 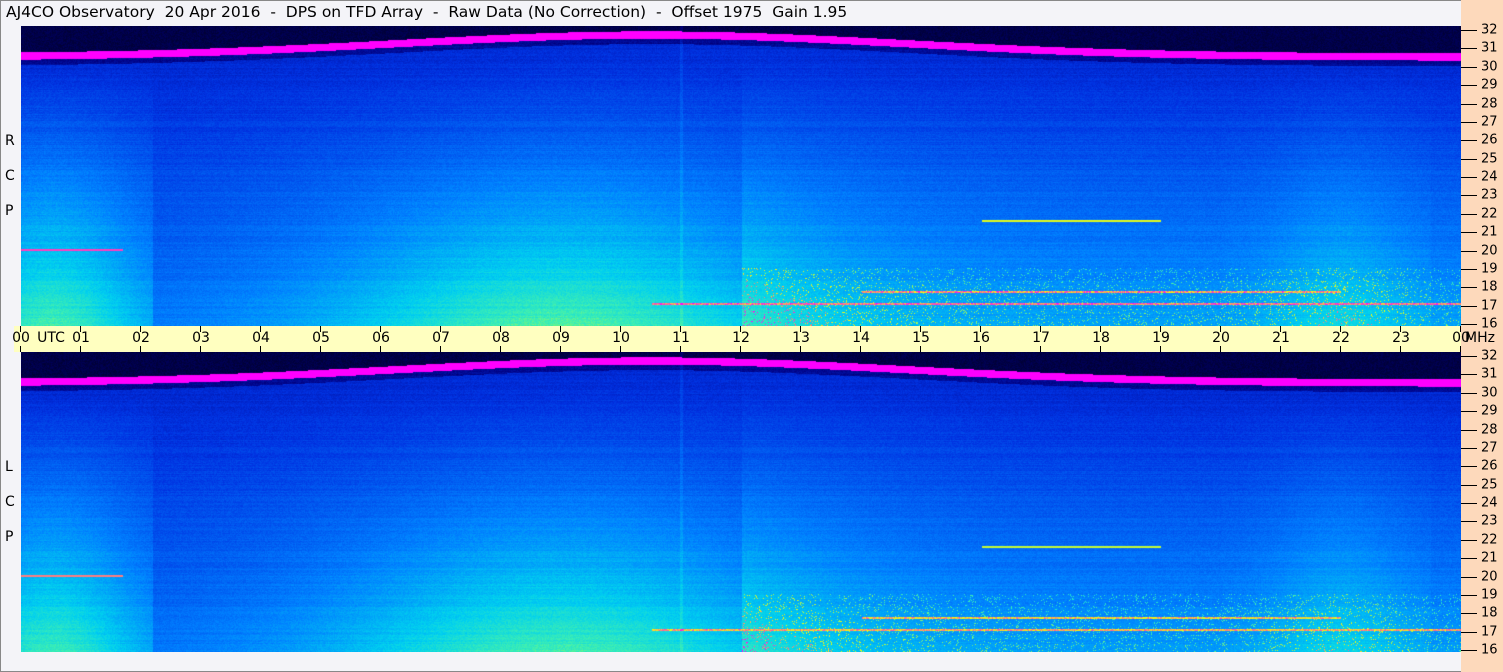 I want to click on freq-tick-label: 25, so click(x=1489, y=159).